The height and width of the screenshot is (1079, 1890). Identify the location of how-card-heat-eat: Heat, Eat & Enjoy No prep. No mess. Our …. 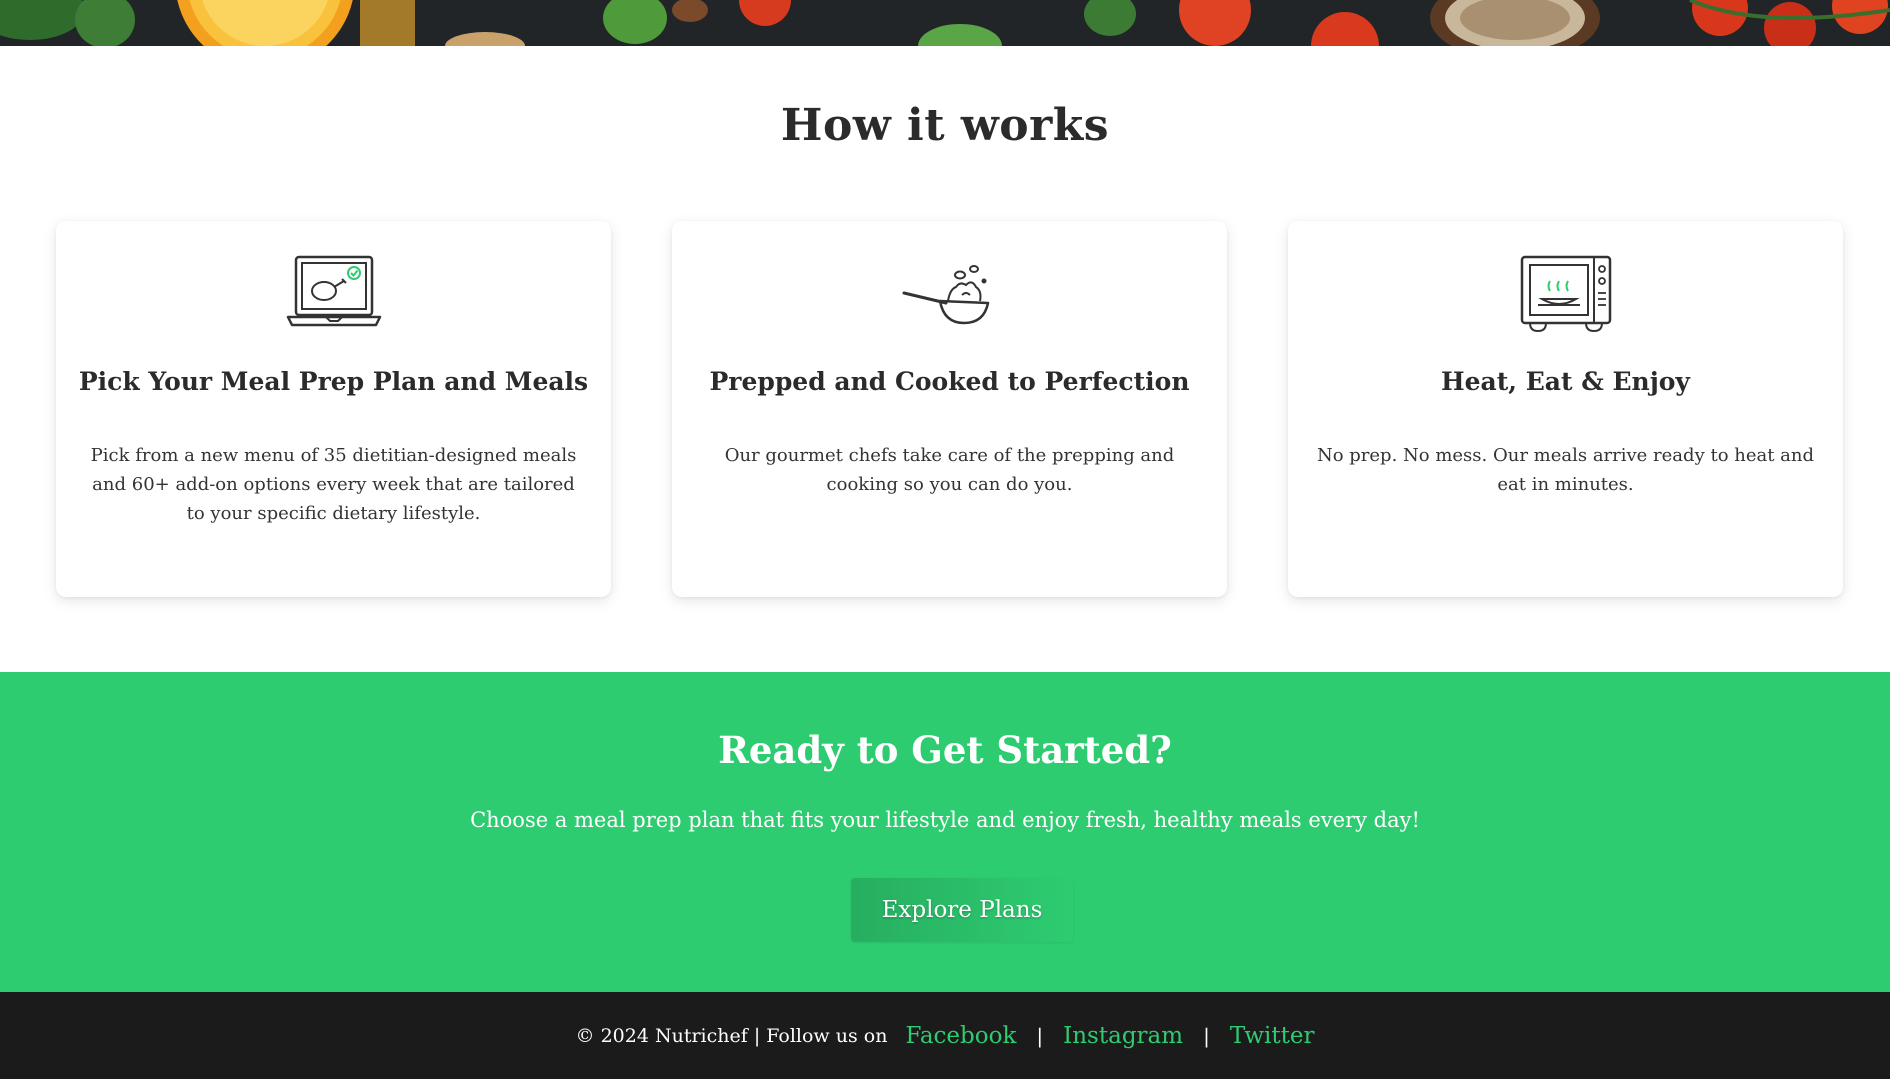
(1565, 409).